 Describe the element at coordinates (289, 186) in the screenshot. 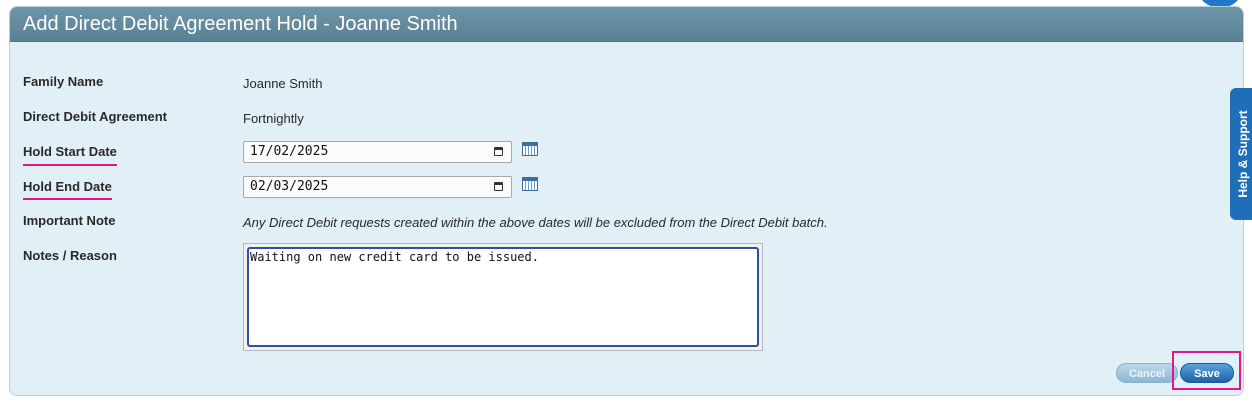

I see `hold-end-date-value: 02/03/2025` at that location.